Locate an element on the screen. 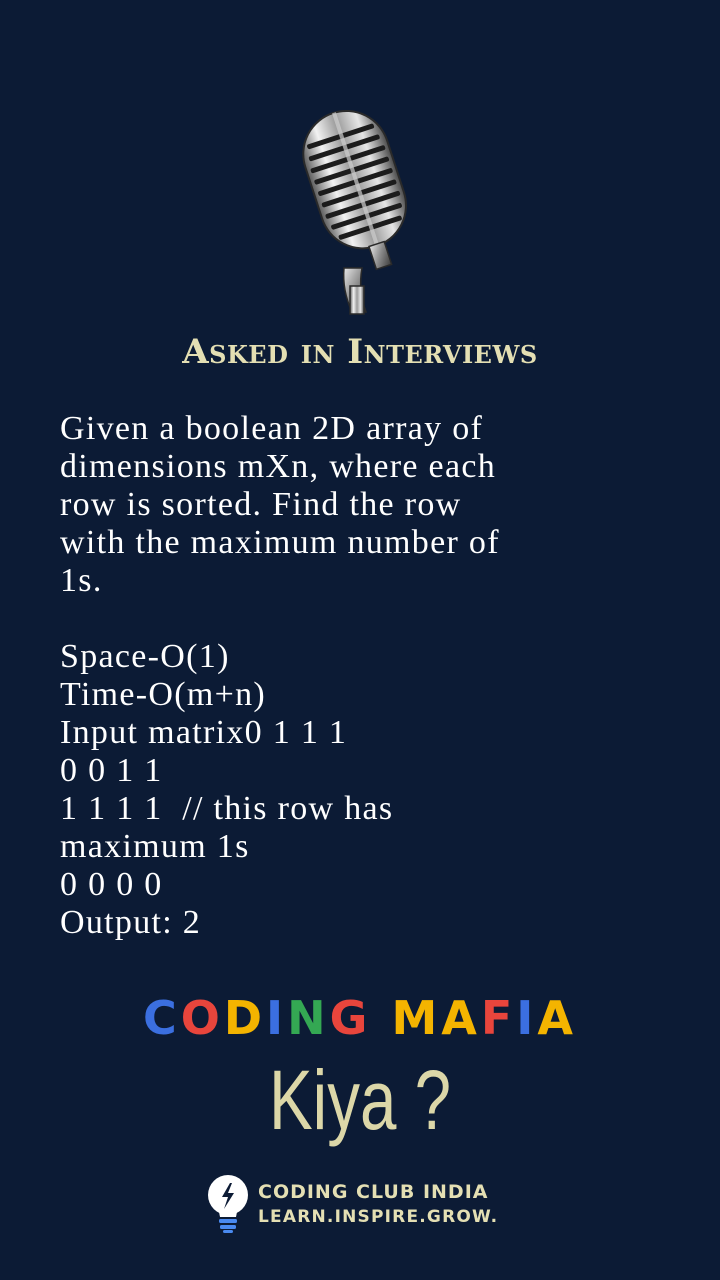 The width and height of the screenshot is (720, 1280). question-line: dimensions mXn, where each is located at coordinates (278, 466).